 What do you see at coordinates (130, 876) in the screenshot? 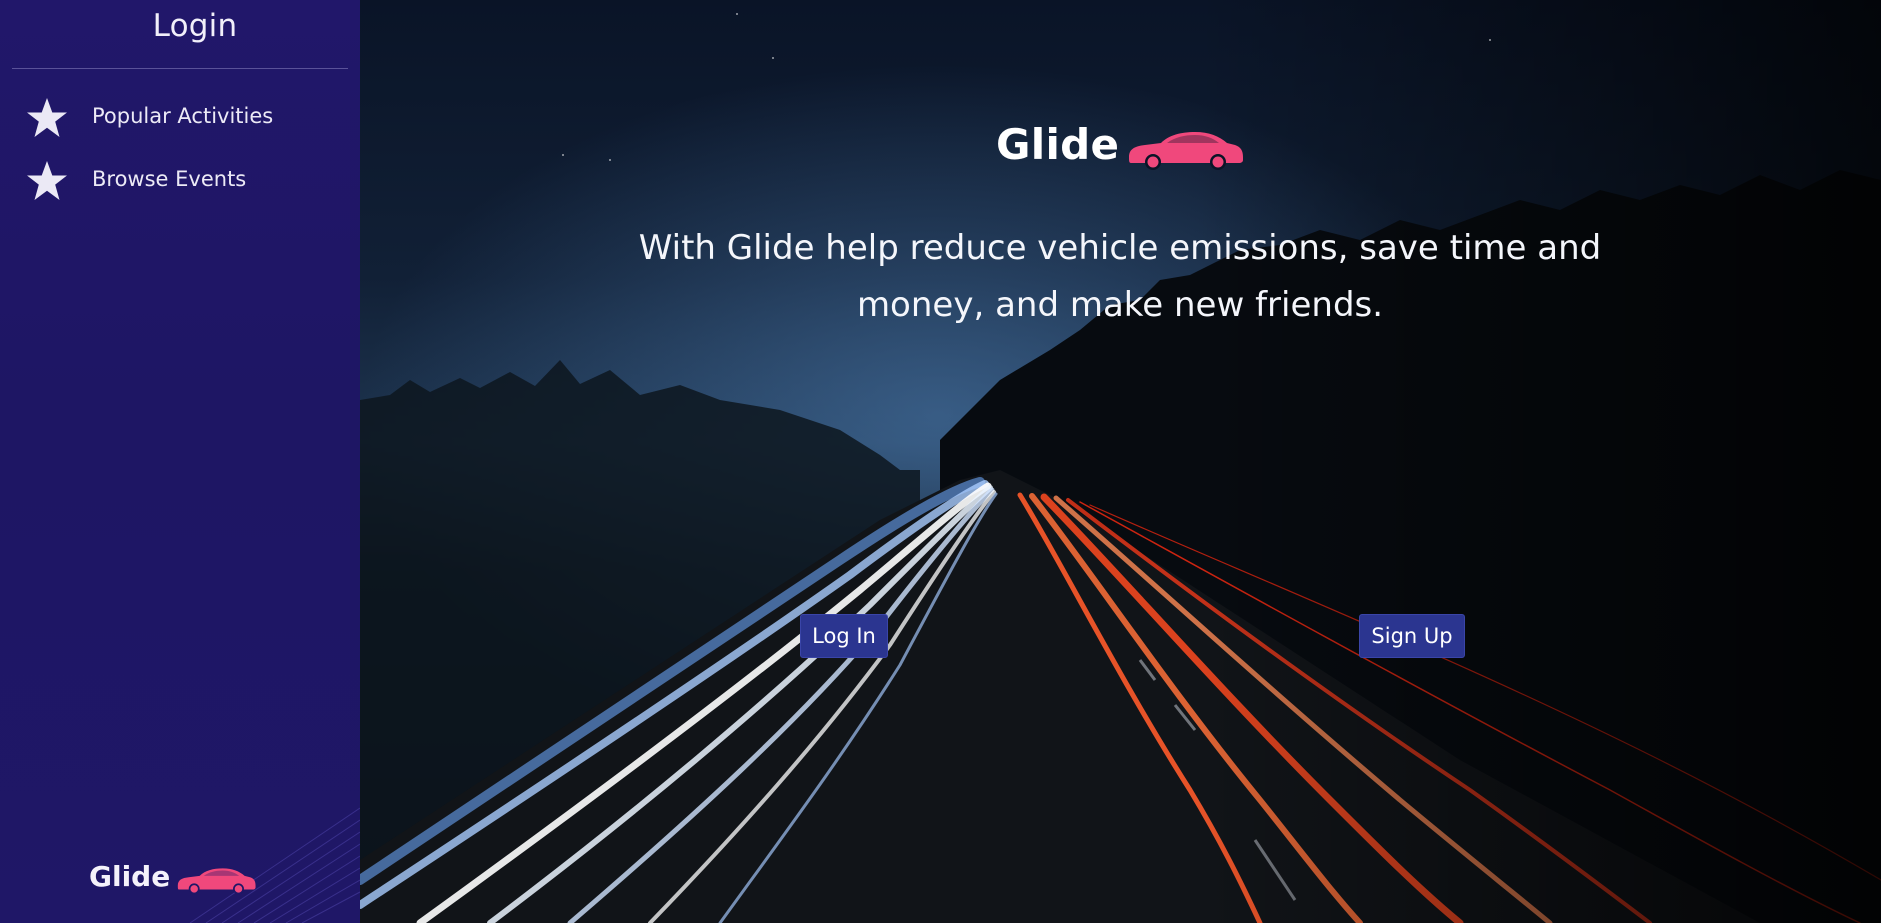
I see `sidebar-brand-name: Glide` at bounding box center [130, 876].